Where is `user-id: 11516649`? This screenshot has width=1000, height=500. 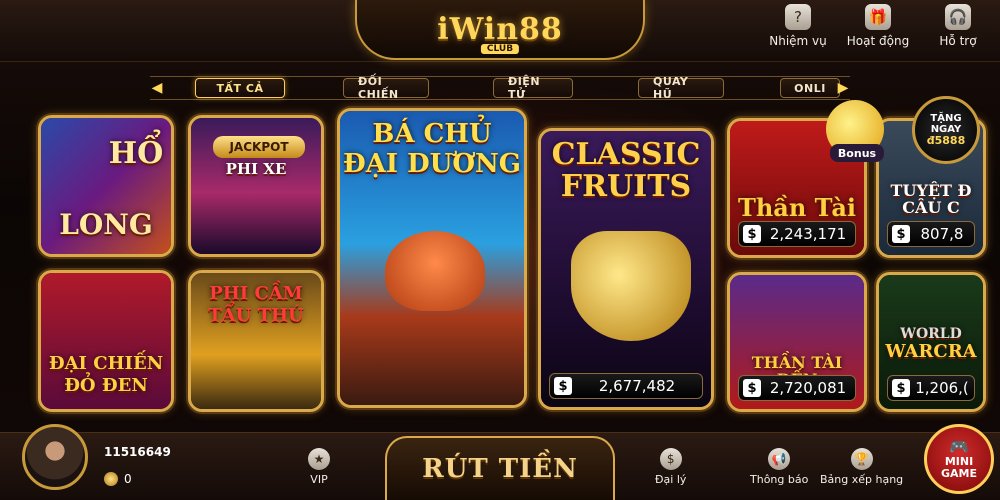 user-id: 11516649 is located at coordinates (137, 452).